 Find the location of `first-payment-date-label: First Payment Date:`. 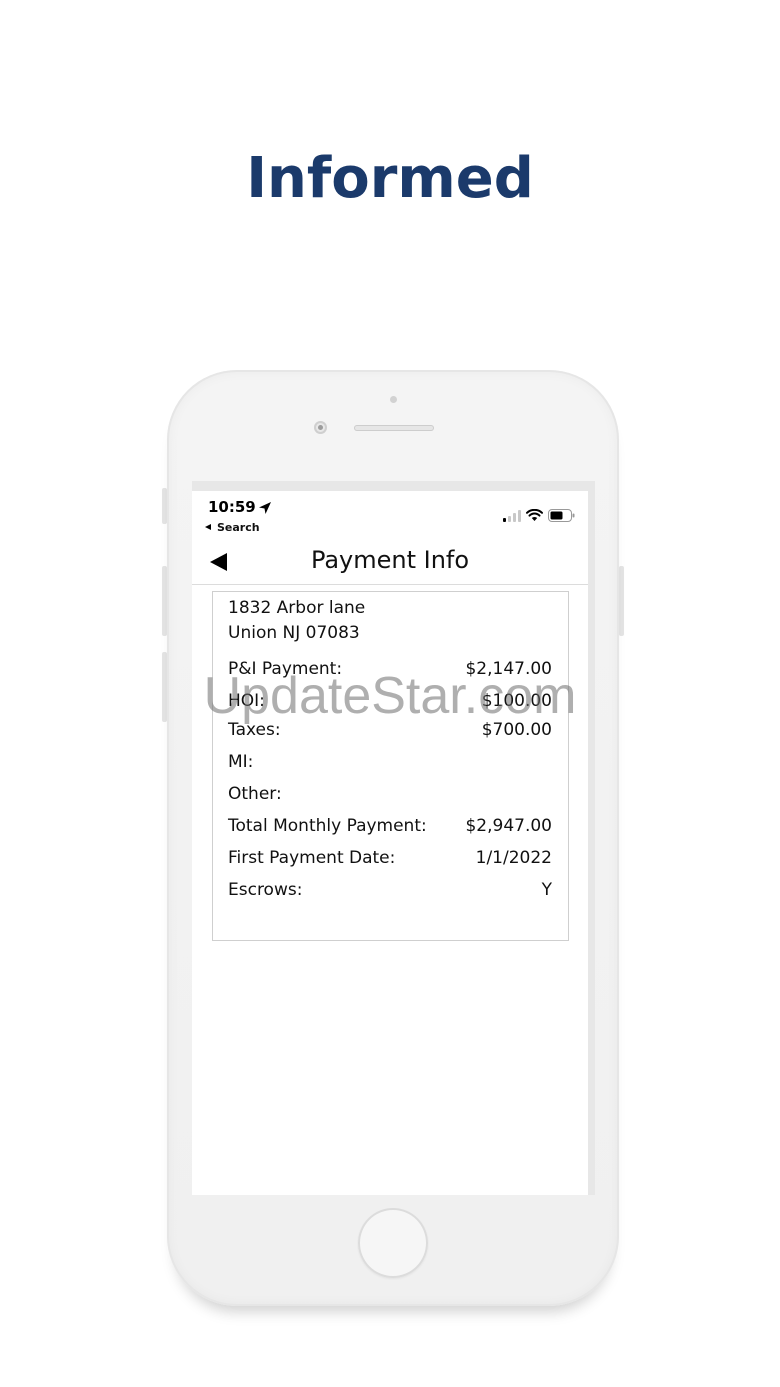

first-payment-date-label: First Payment Date: is located at coordinates (312, 858).